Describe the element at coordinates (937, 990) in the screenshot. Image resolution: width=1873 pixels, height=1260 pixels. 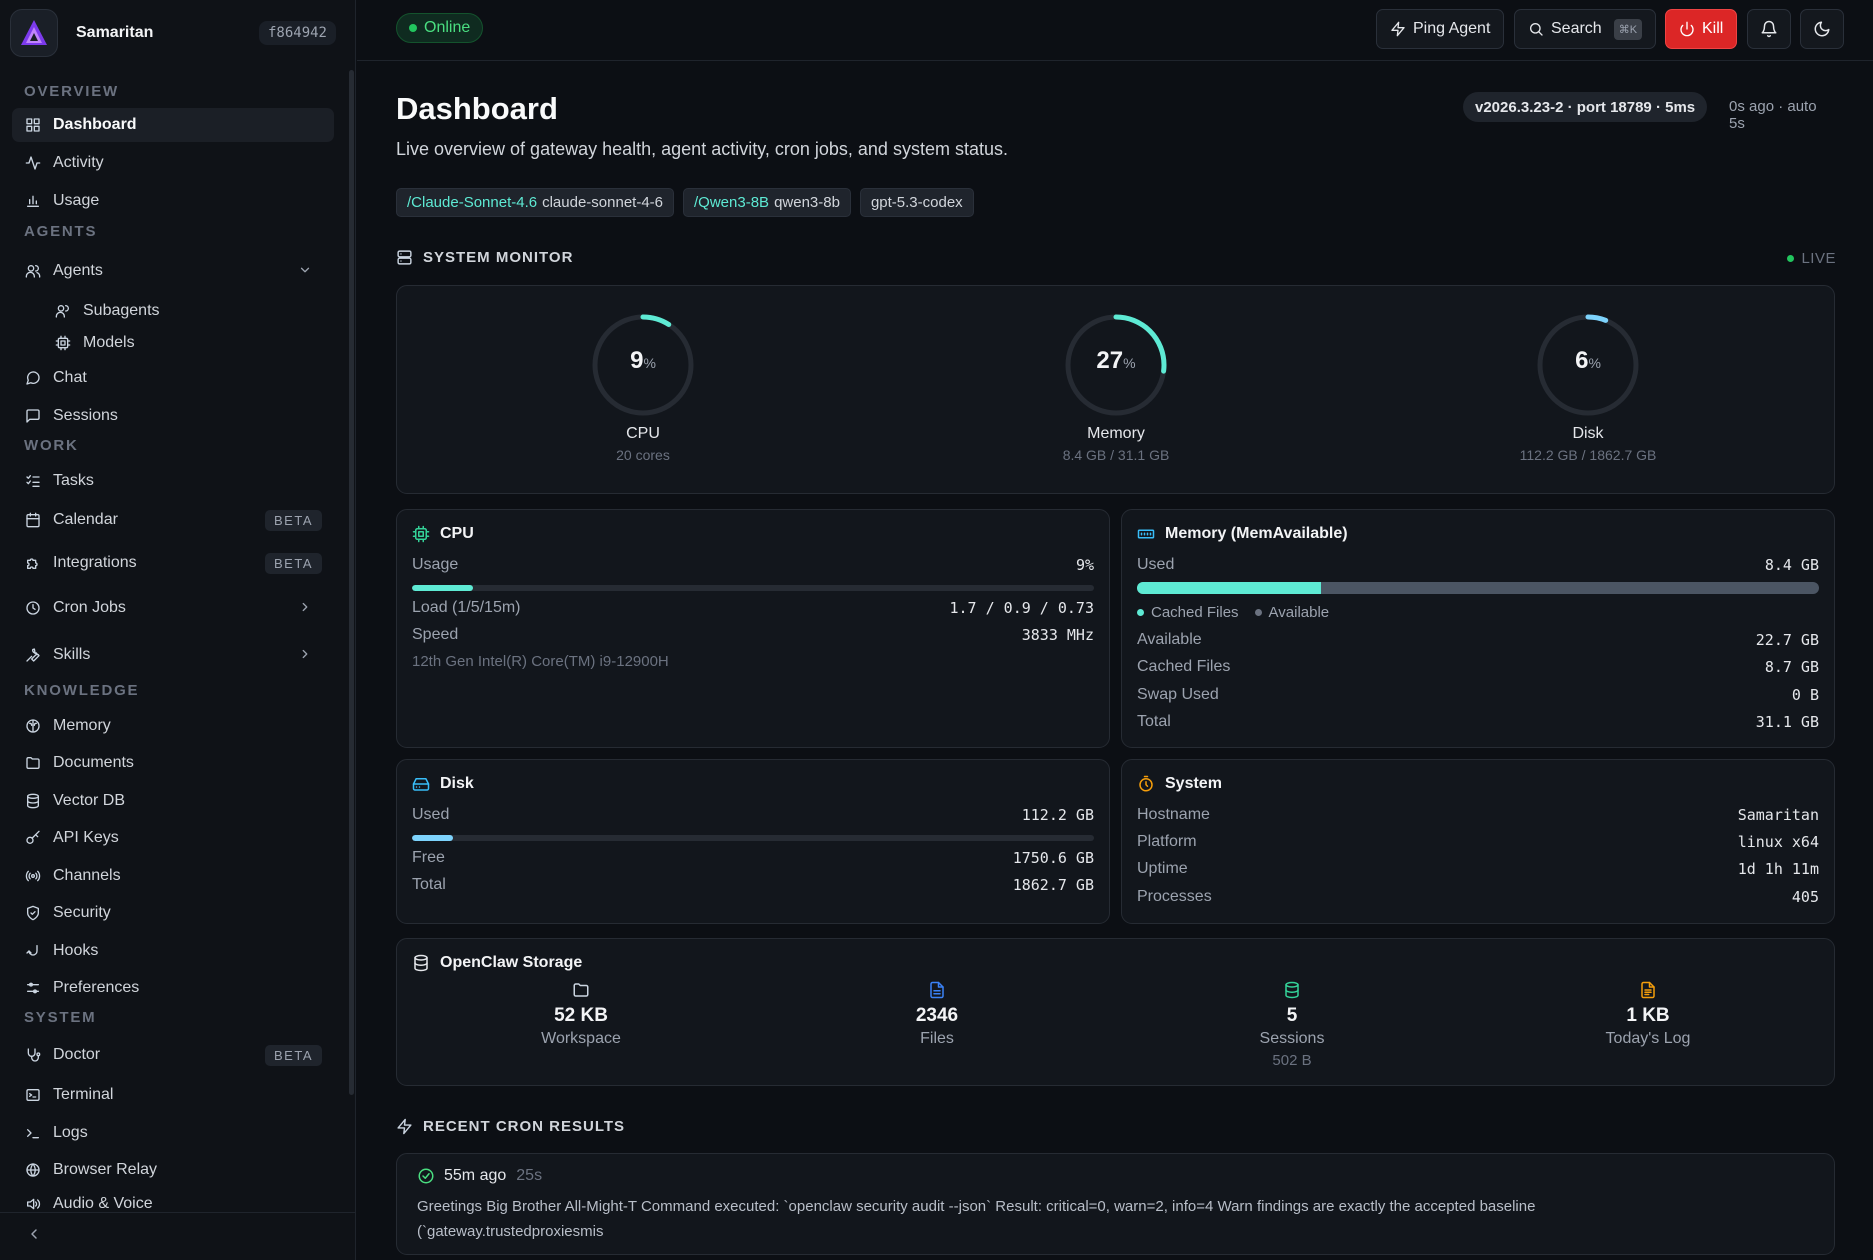
I see `file-icon` at that location.